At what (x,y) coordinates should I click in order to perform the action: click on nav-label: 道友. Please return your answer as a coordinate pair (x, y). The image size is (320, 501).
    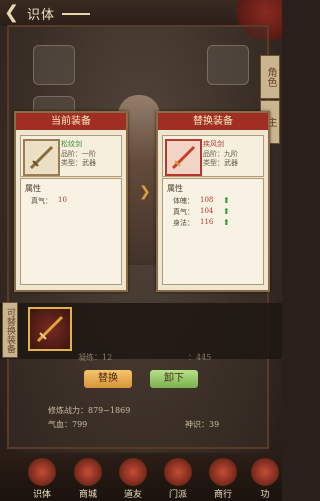
    Looking at the image, I should click on (132, 495).